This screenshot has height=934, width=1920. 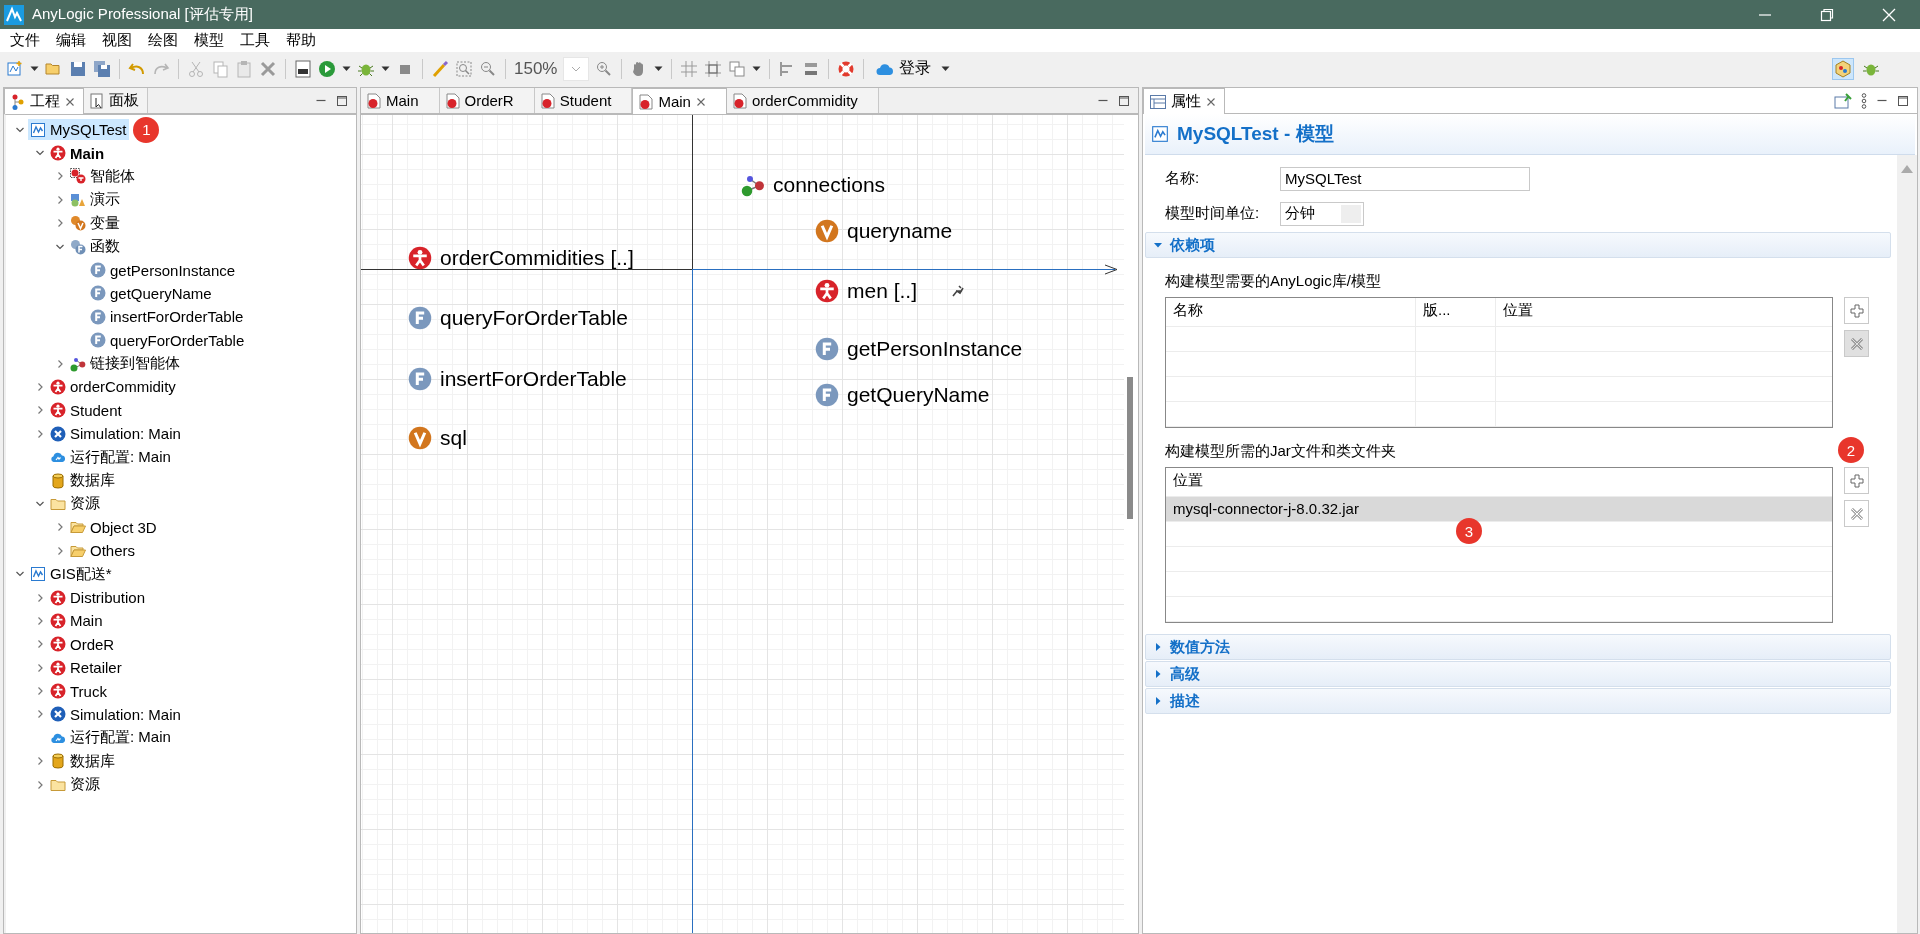 What do you see at coordinates (1322, 213) in the screenshot?
I see `select-field: 分钟` at bounding box center [1322, 213].